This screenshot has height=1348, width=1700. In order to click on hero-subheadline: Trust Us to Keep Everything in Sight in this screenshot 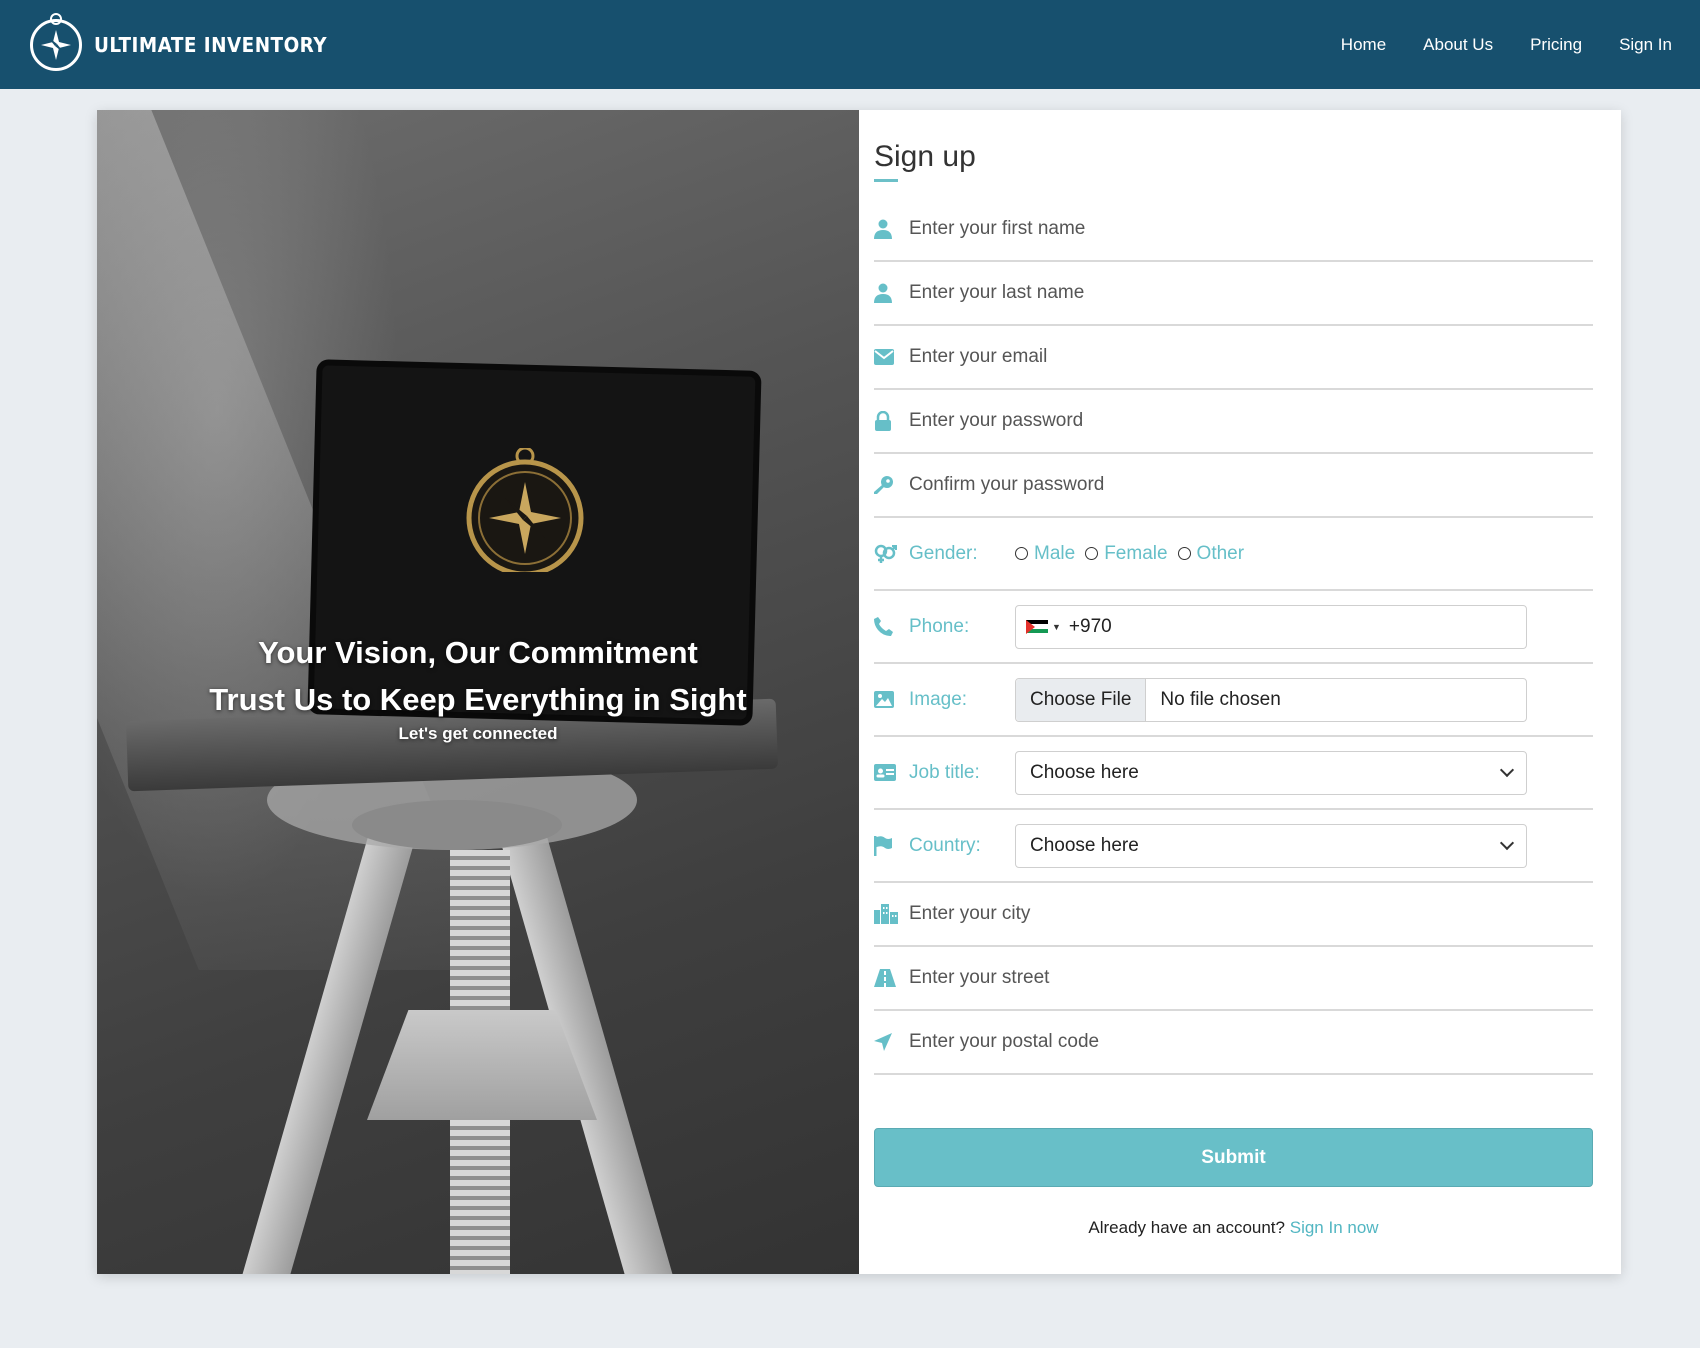, I will do `click(478, 699)`.